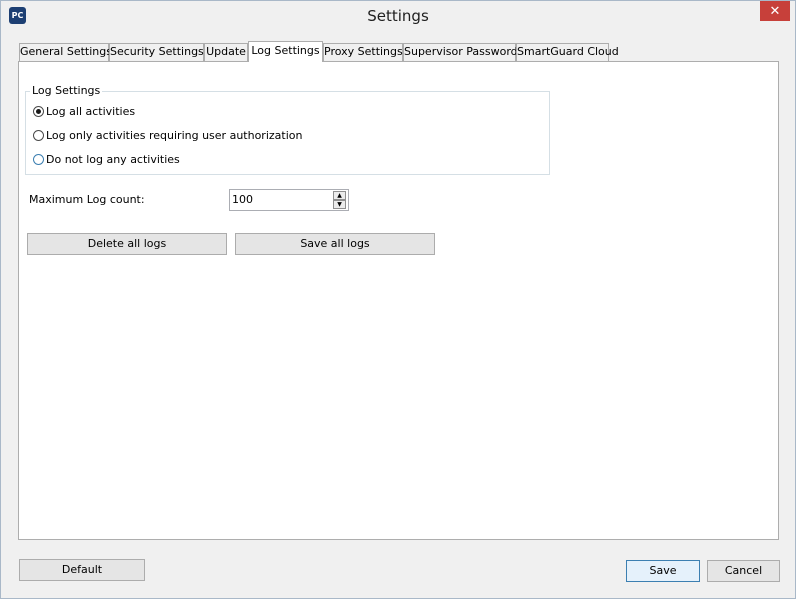 This screenshot has height=599, width=796. Describe the element at coordinates (289, 200) in the screenshot. I see `max-log-count-stepper: 100 ▲ ▼` at that location.